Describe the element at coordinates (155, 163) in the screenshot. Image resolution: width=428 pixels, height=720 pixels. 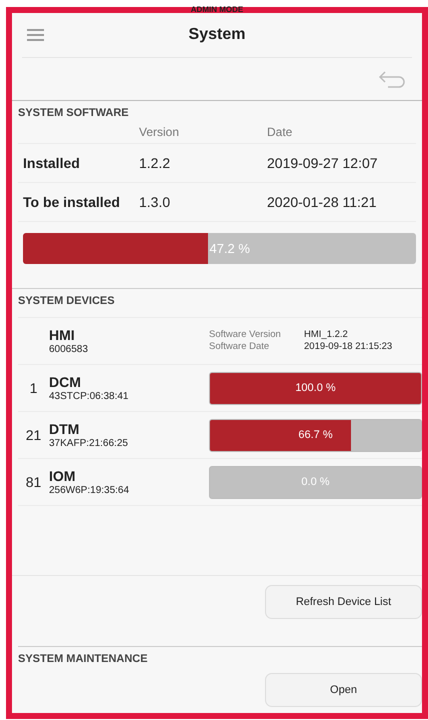
I see `version-text: 1.2.2` at that location.